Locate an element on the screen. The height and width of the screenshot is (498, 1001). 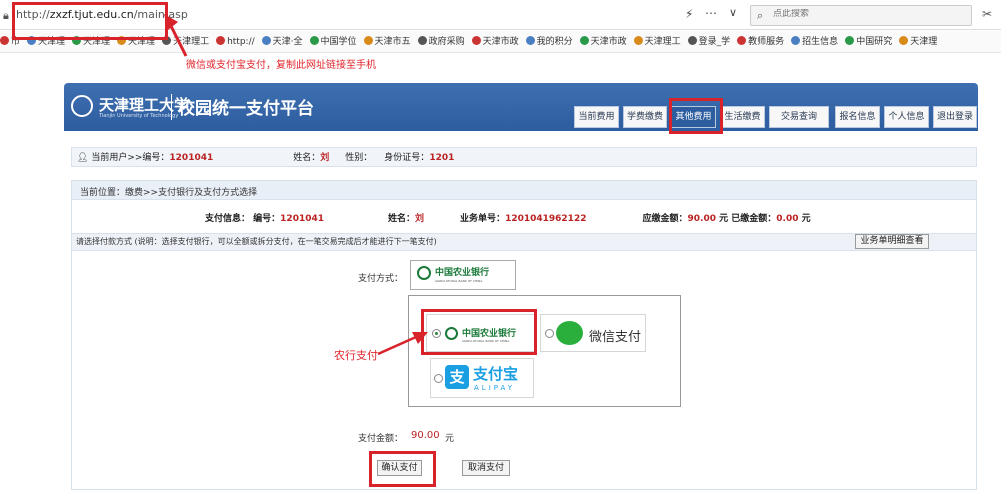
bookmark-label: 天津·全 is located at coordinates (287, 42).